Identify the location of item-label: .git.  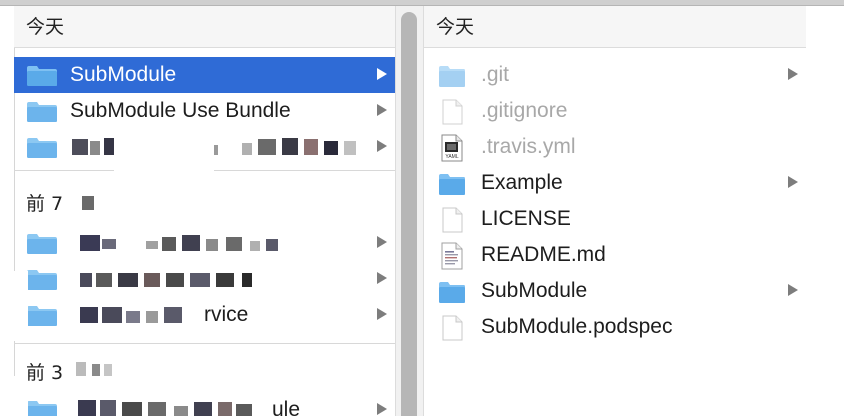
(495, 74).